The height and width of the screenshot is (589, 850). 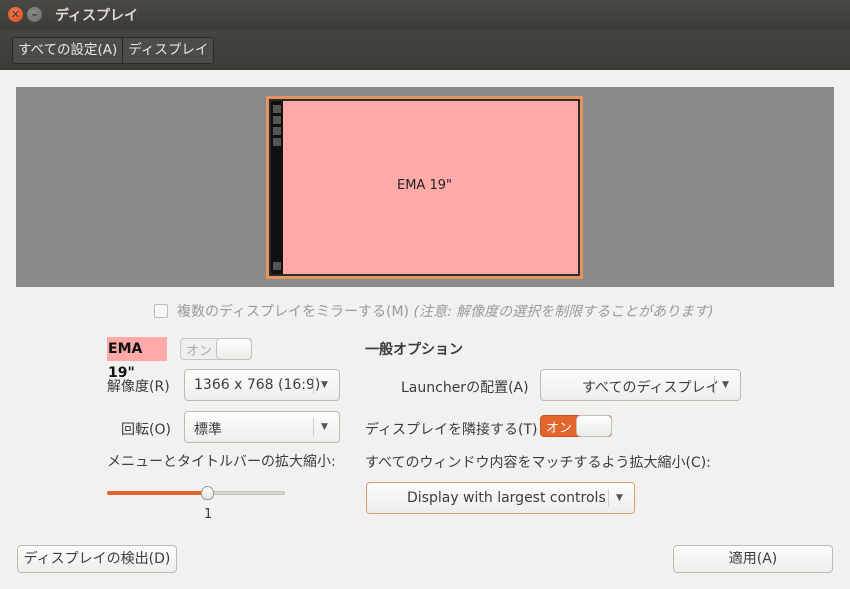 I want to click on mirror-checkbox, so click(x=161, y=311).